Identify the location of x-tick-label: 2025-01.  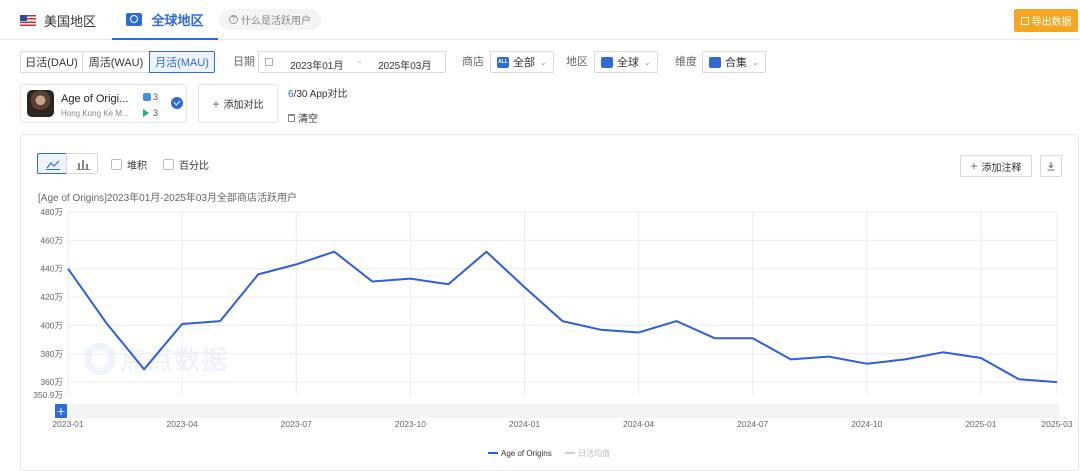
(980, 424).